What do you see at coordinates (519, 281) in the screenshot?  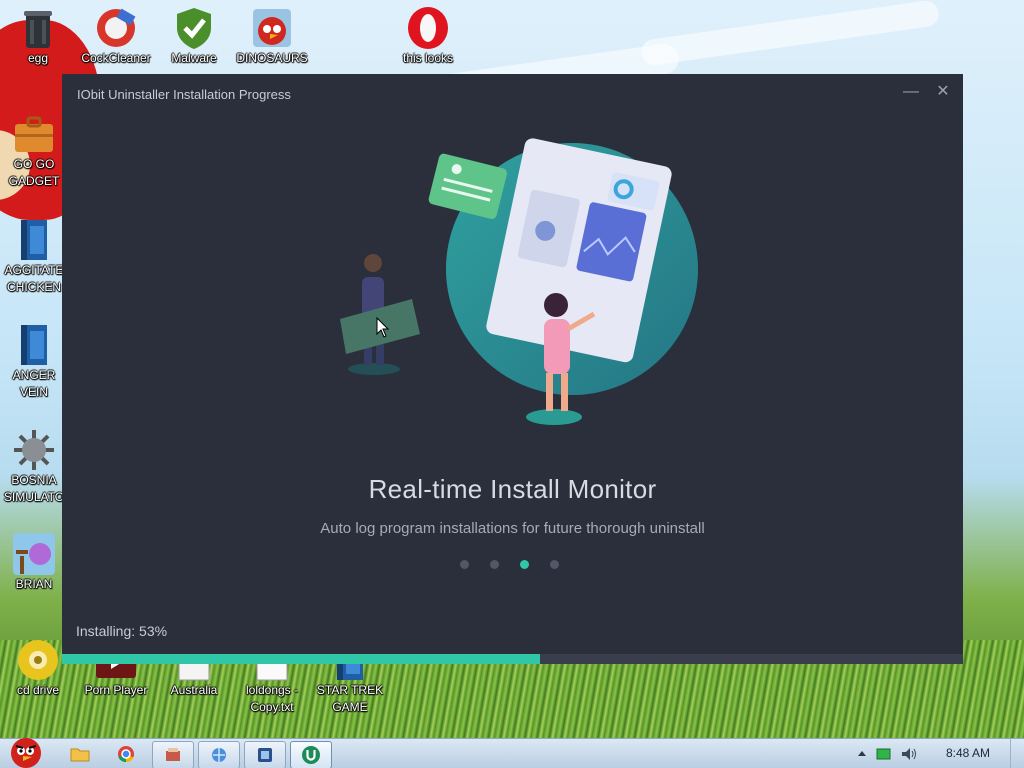 I see `install-monitor-illustration` at bounding box center [519, 281].